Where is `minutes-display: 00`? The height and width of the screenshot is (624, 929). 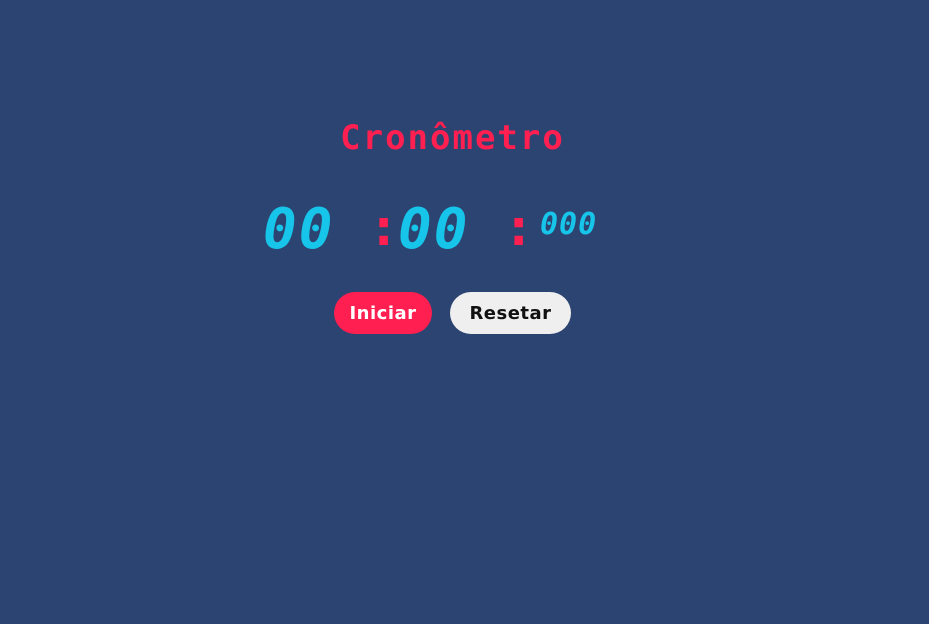 minutes-display: 00 is located at coordinates (299, 229).